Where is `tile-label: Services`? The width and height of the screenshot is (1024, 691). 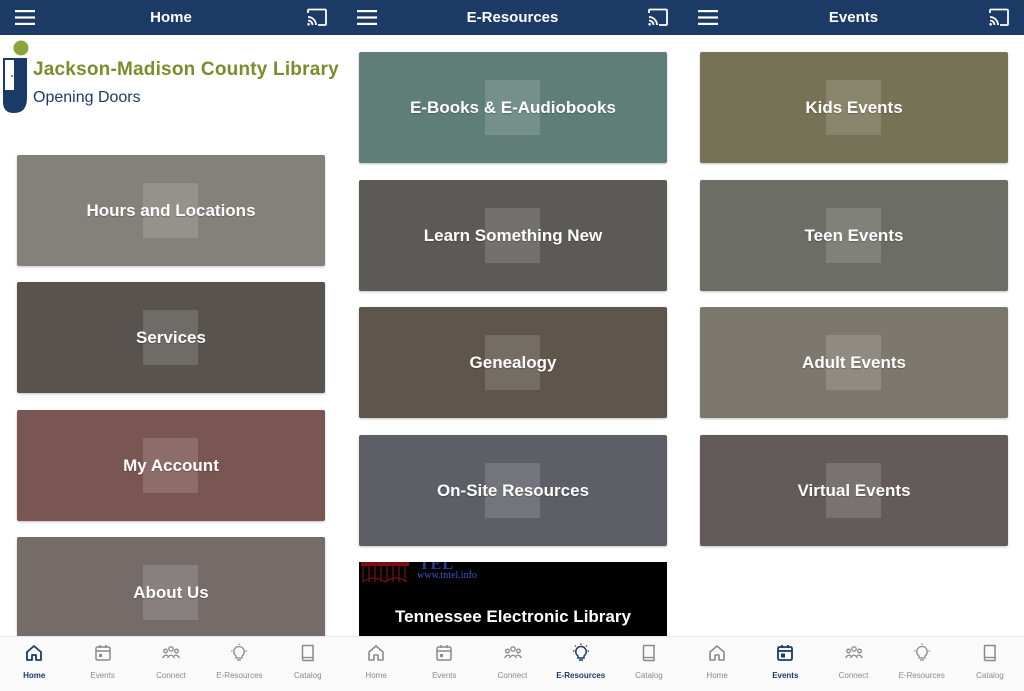 tile-label: Services is located at coordinates (171, 337).